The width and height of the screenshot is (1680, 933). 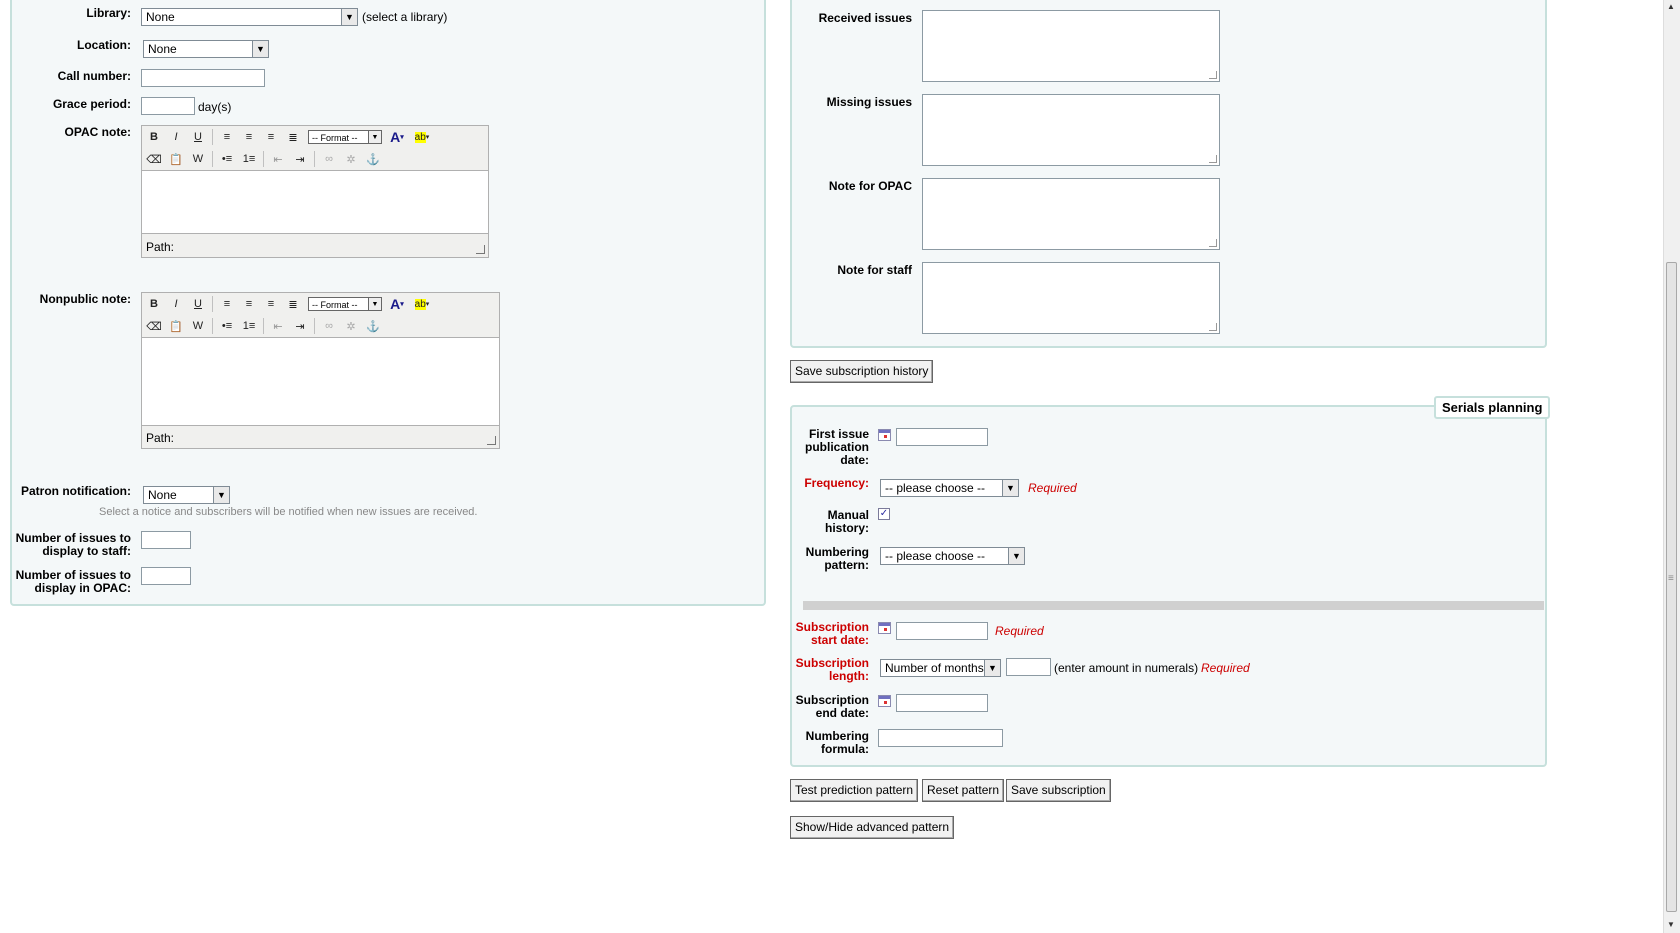 What do you see at coordinates (315, 202) in the screenshot?
I see `opac-note-text-area` at bounding box center [315, 202].